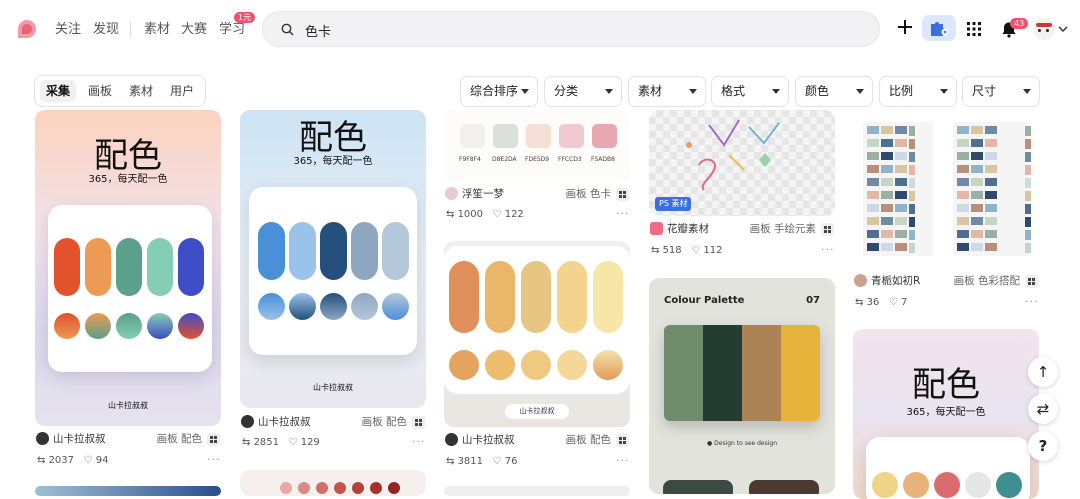 The image size is (1080, 499). Describe the element at coordinates (600, 194) in the screenshot. I see `board-name: 色卡` at that location.